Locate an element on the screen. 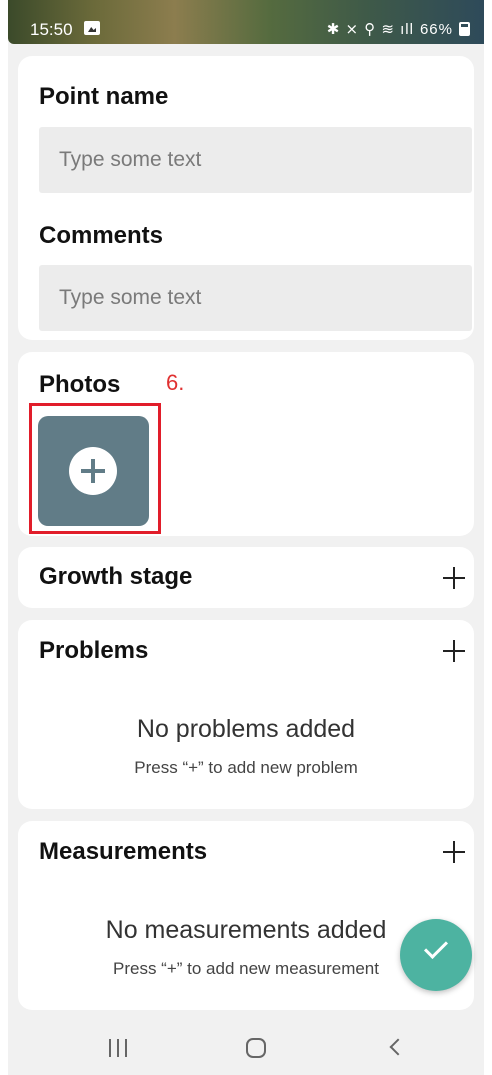  point-name-input: Type some text is located at coordinates (255, 160).